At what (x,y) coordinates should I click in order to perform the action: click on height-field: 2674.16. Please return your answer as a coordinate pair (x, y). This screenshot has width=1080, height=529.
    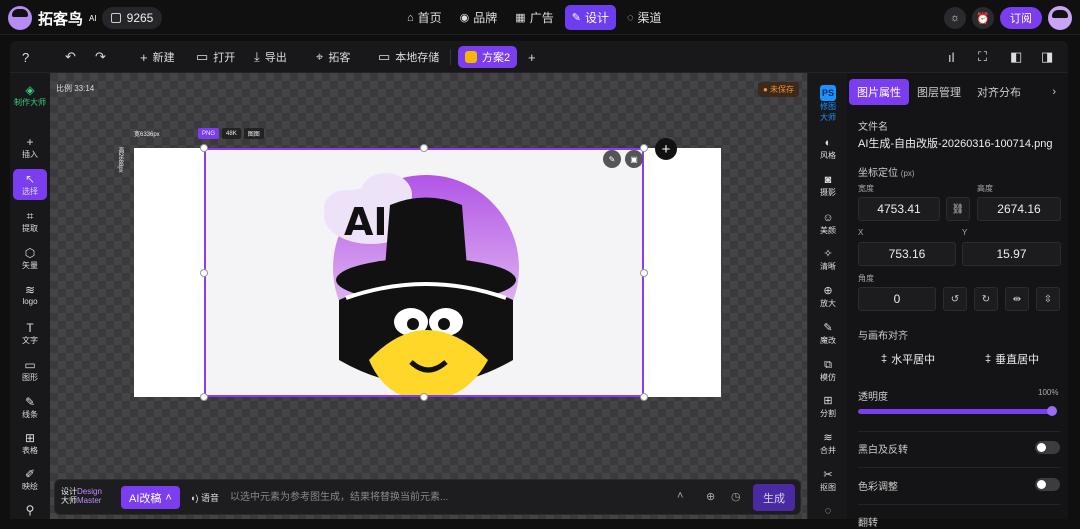
    Looking at the image, I should click on (1019, 209).